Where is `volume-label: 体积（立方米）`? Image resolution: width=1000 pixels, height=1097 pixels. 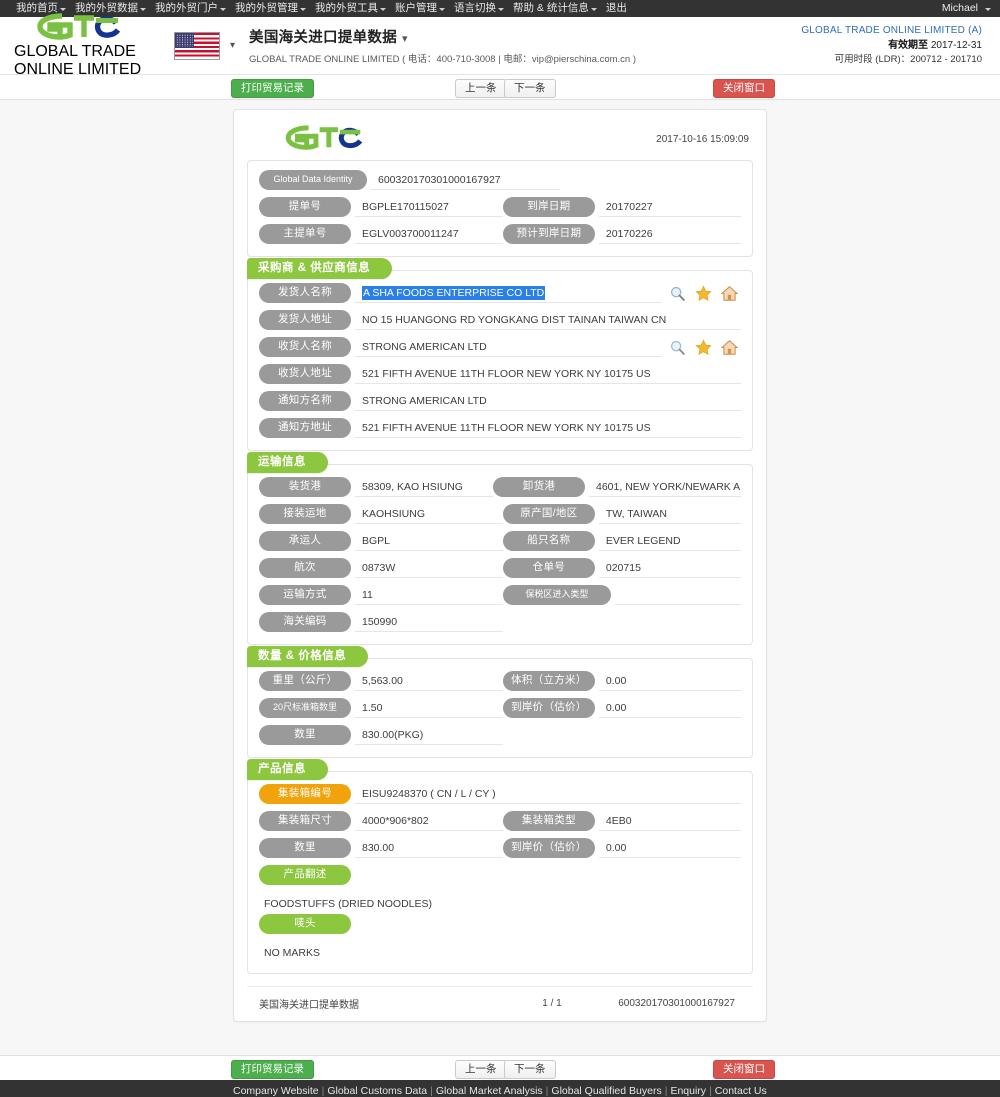
volume-label: 体积（立方米） is located at coordinates (548, 681).